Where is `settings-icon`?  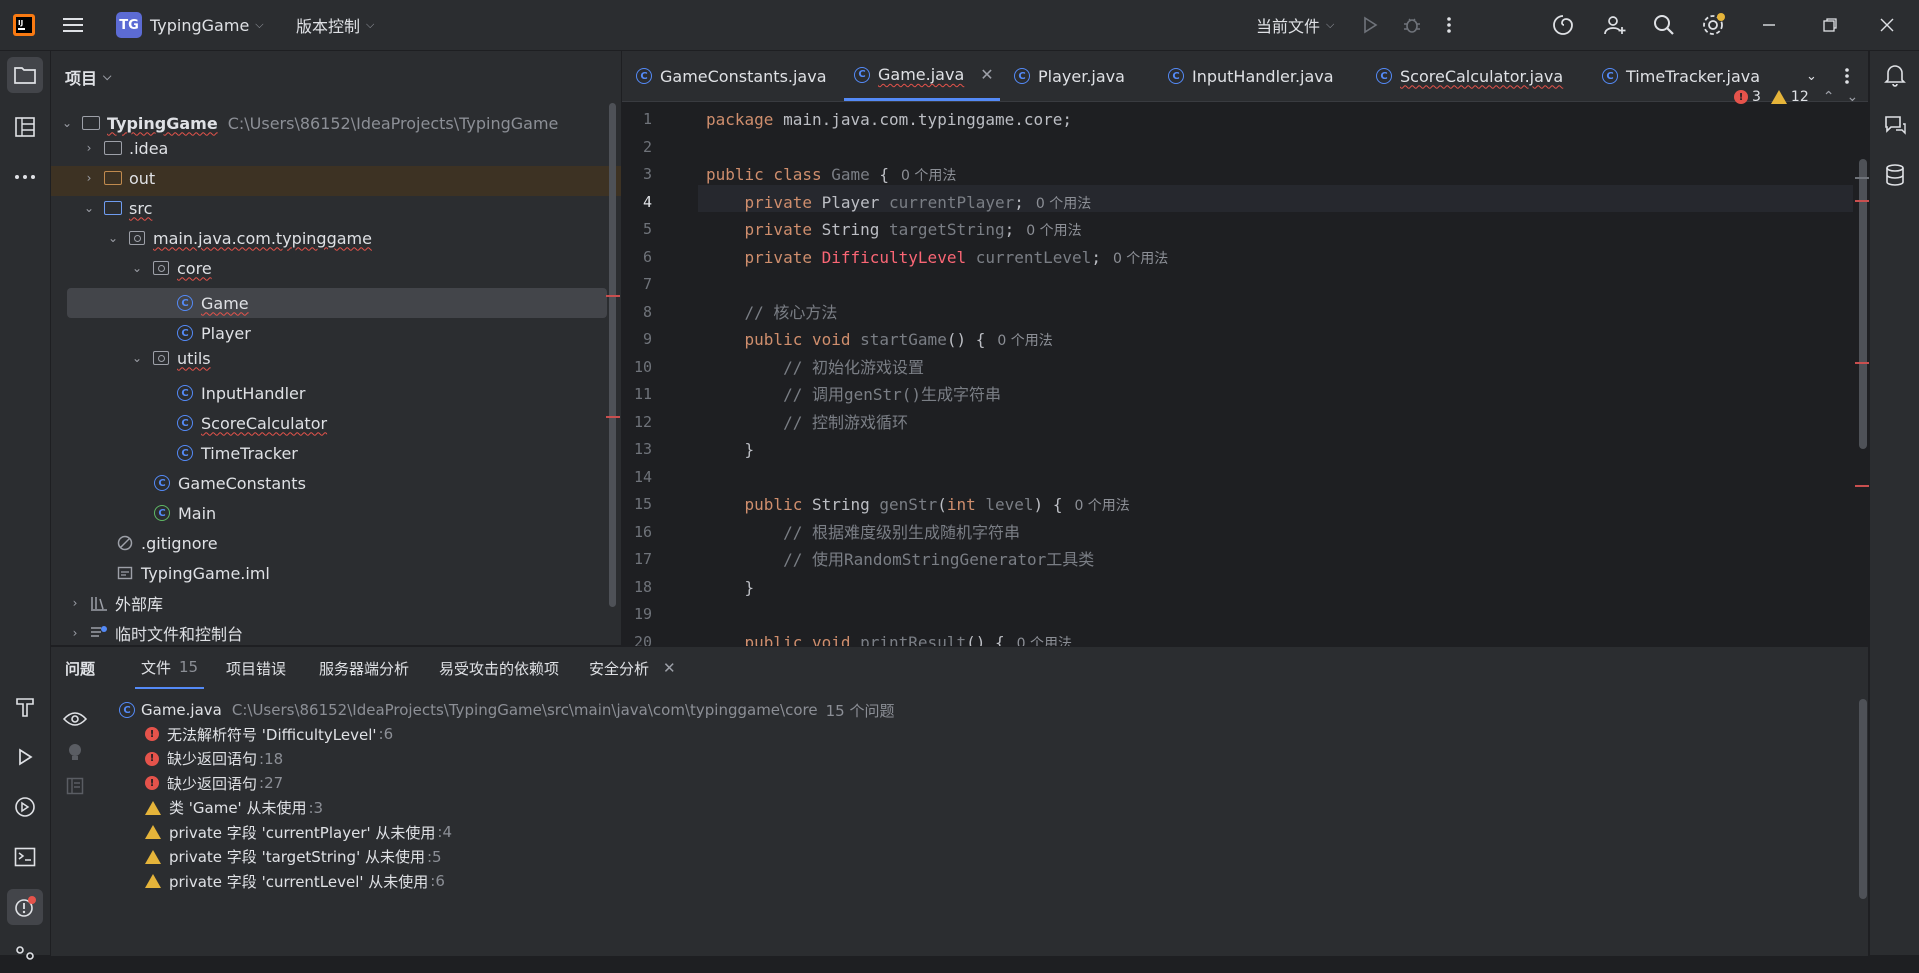
settings-icon is located at coordinates (1714, 25).